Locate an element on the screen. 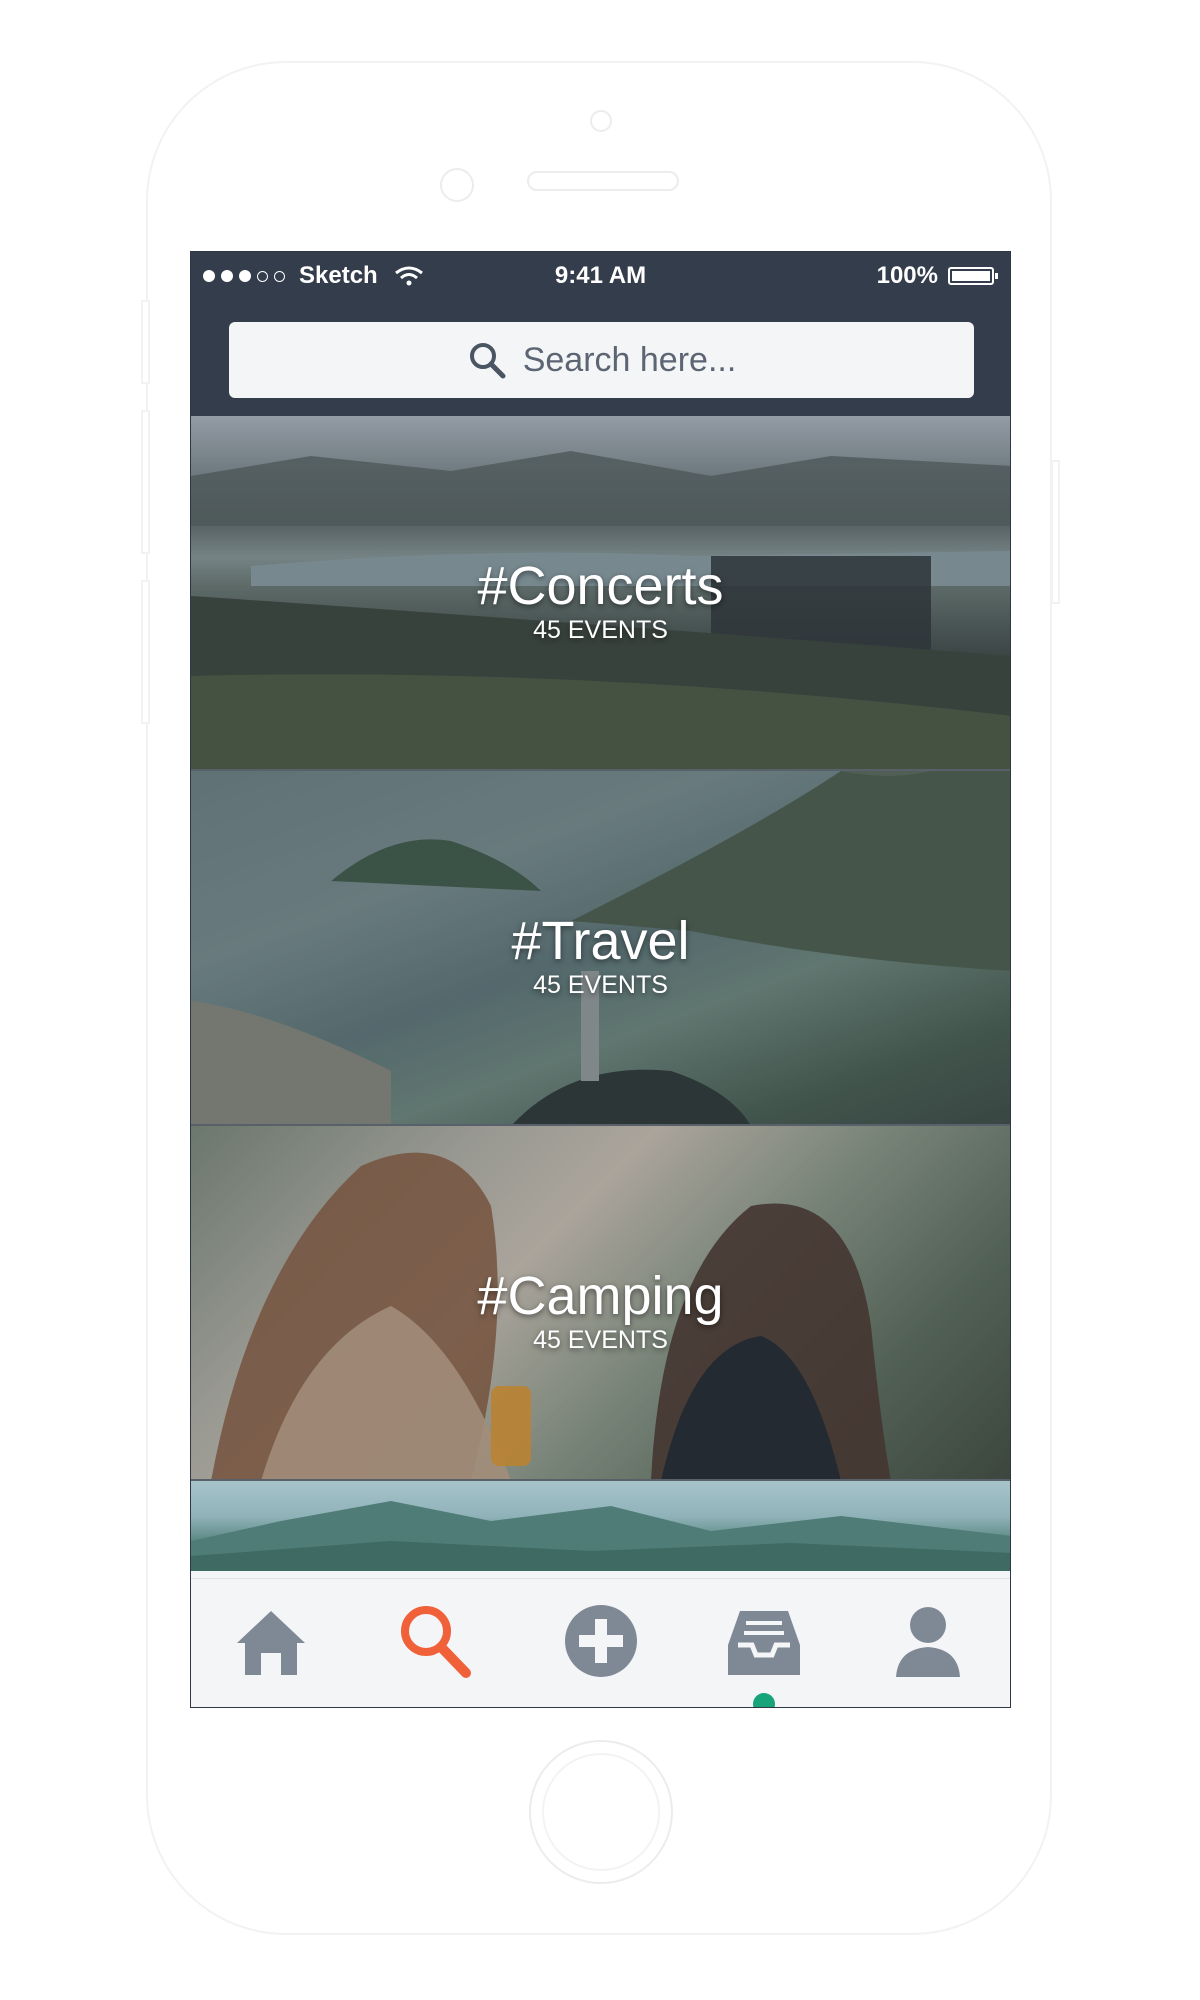  proximity-sensor is located at coordinates (457, 185).